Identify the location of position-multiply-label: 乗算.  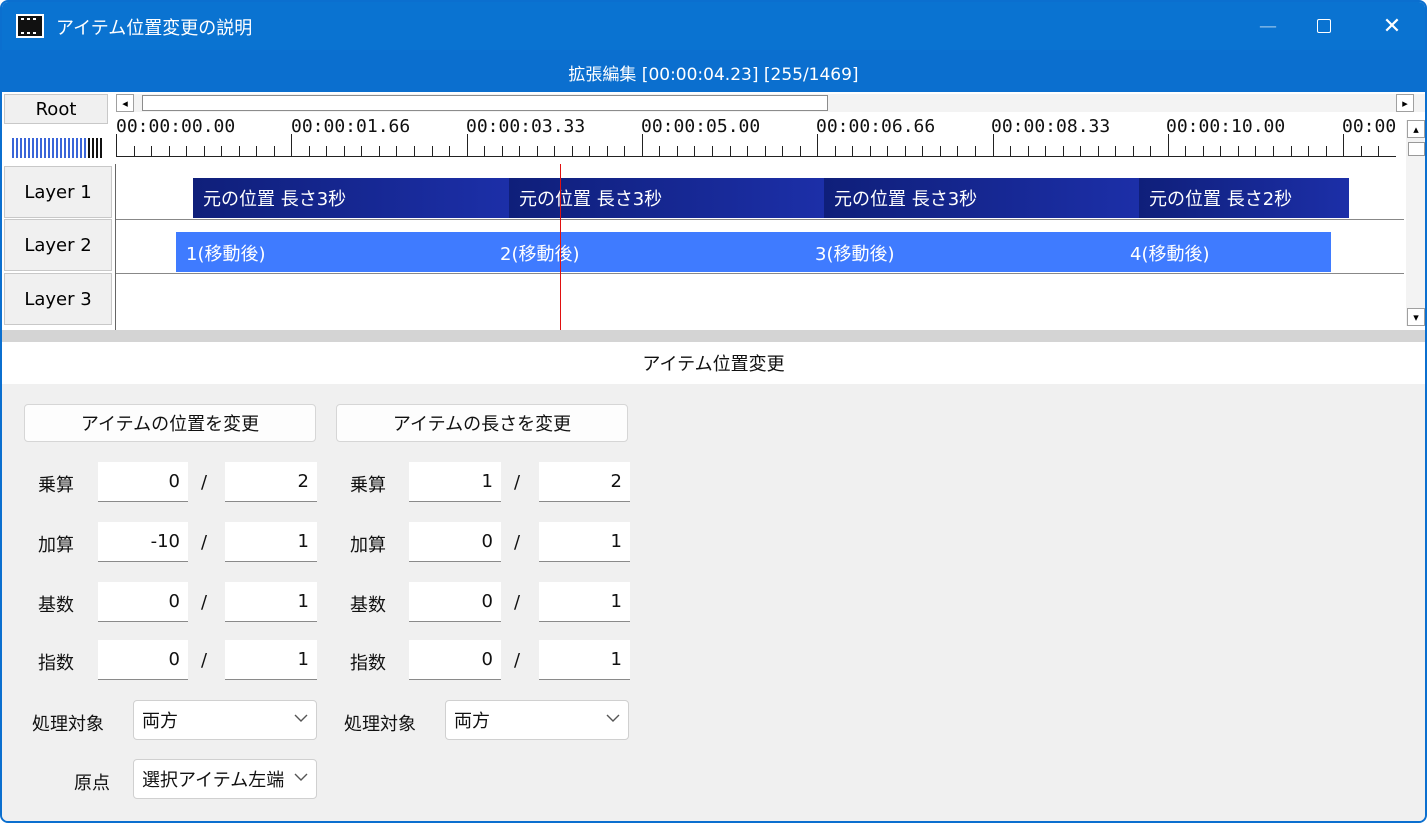
(56, 485).